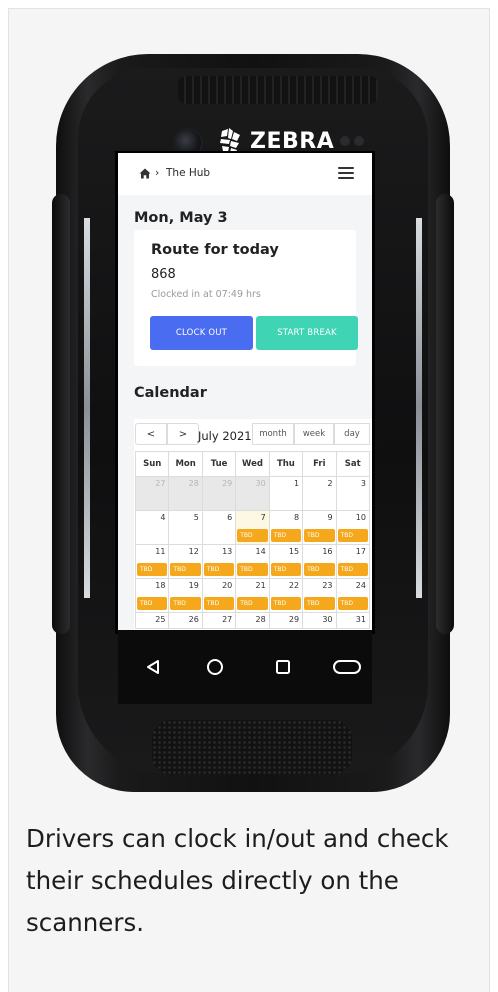 The image size is (498, 992). What do you see at coordinates (260, 551) in the screenshot?
I see `day-number: 14` at bounding box center [260, 551].